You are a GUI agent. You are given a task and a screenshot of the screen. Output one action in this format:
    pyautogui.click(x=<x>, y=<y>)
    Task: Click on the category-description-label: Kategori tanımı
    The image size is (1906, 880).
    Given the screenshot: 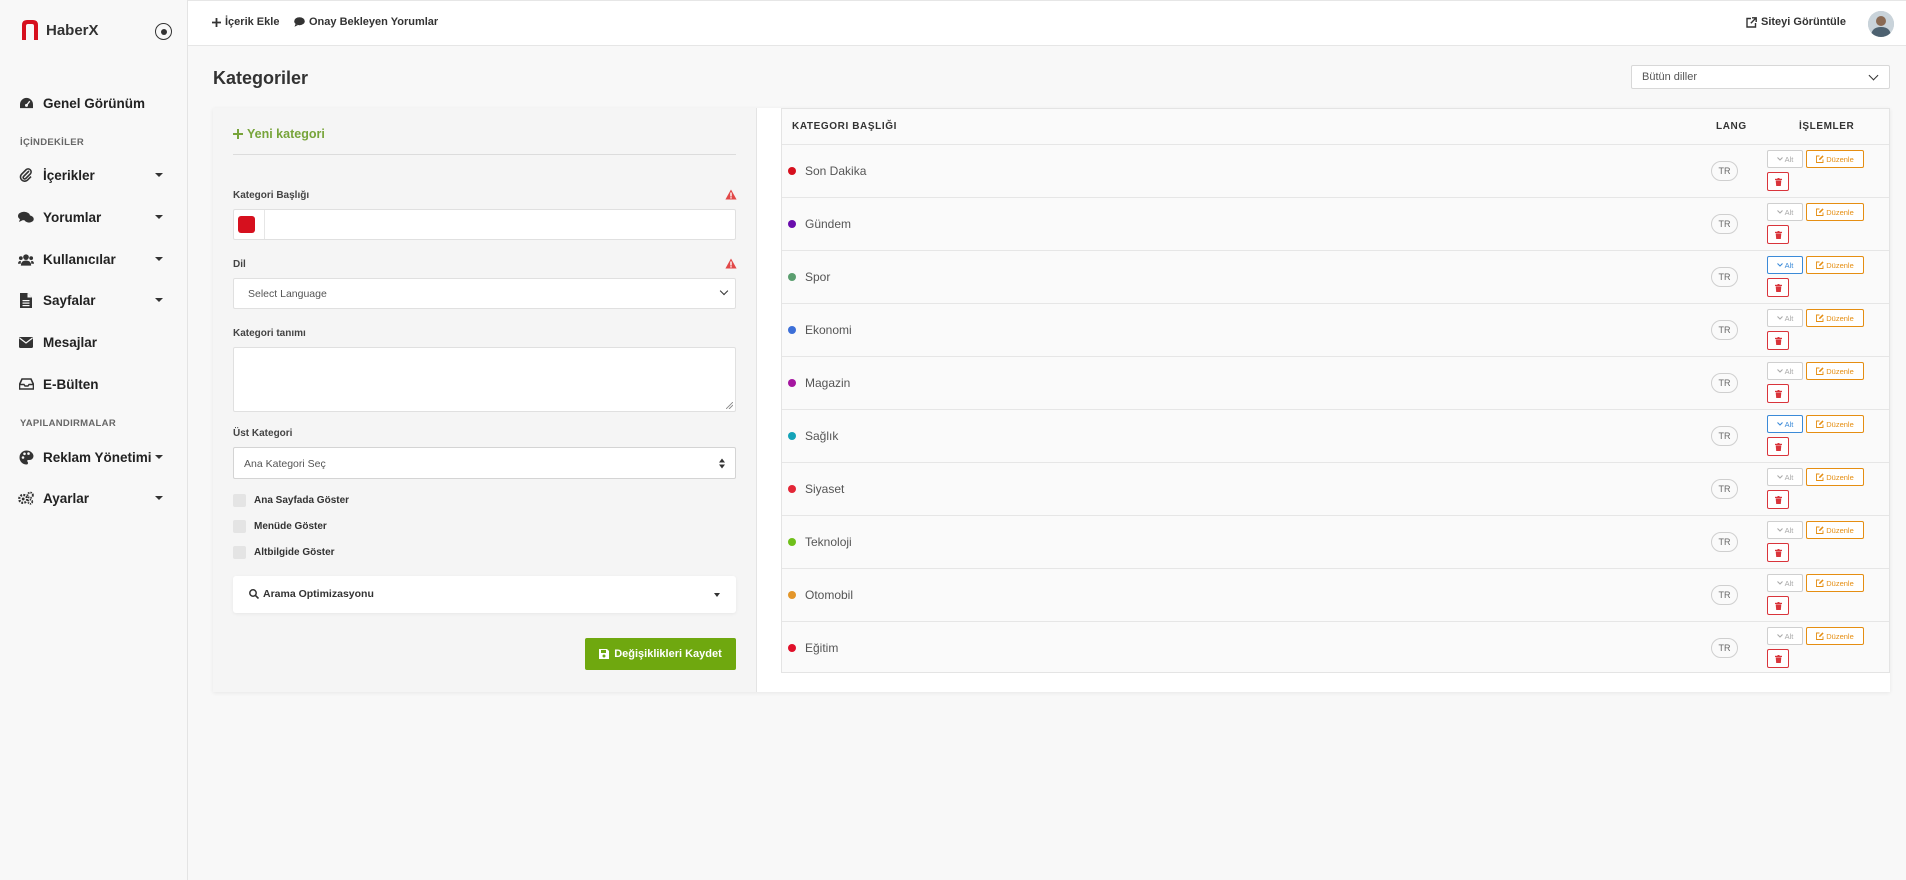 What is the action you would take?
    pyautogui.click(x=269, y=333)
    